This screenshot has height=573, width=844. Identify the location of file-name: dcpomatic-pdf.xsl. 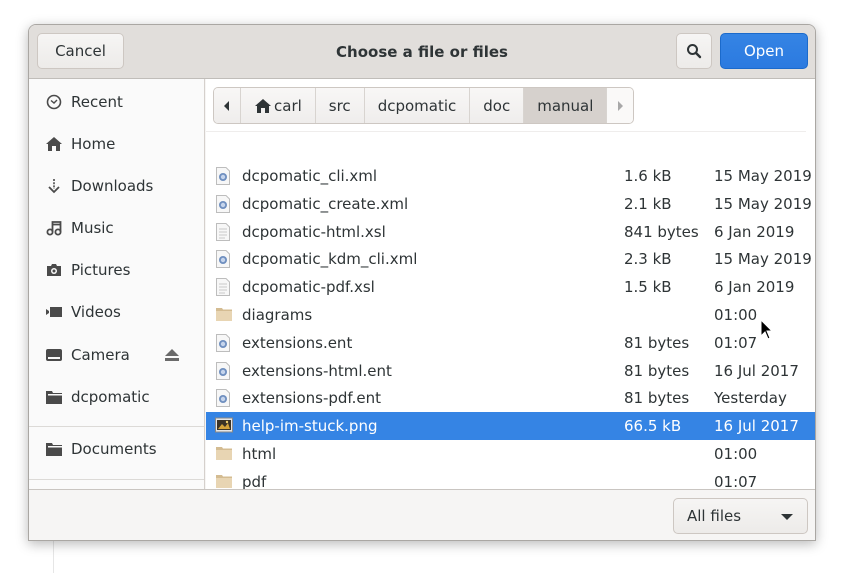
(308, 287).